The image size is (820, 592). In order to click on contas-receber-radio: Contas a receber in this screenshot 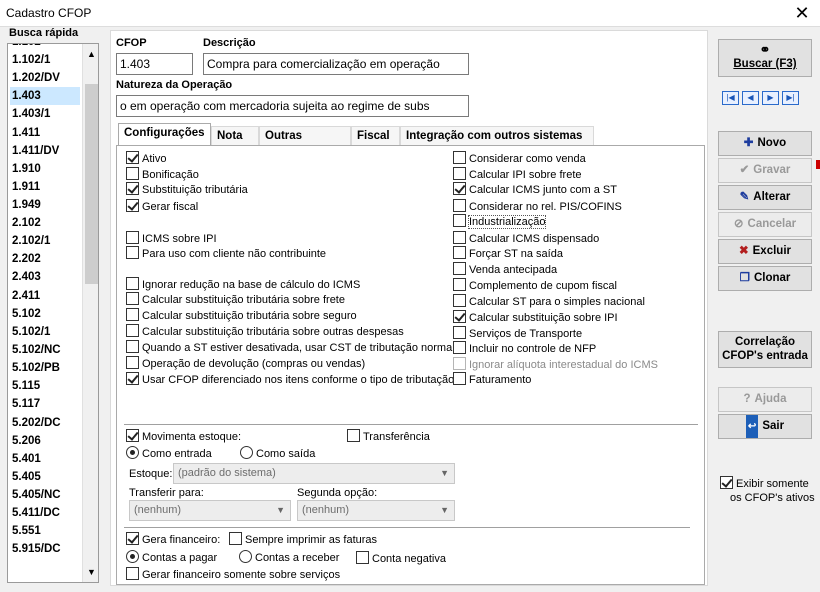, I will do `click(289, 557)`.